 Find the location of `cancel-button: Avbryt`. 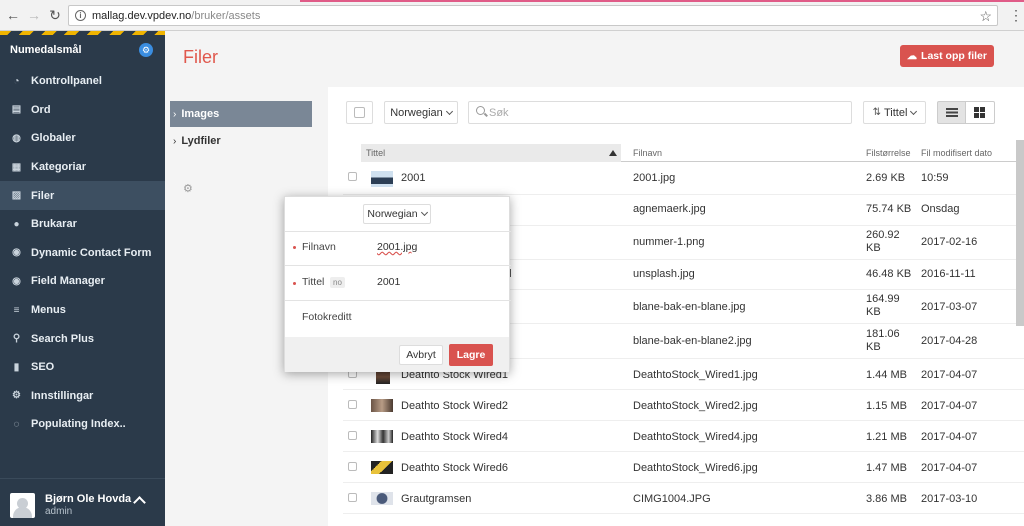

cancel-button: Avbryt is located at coordinates (421, 355).